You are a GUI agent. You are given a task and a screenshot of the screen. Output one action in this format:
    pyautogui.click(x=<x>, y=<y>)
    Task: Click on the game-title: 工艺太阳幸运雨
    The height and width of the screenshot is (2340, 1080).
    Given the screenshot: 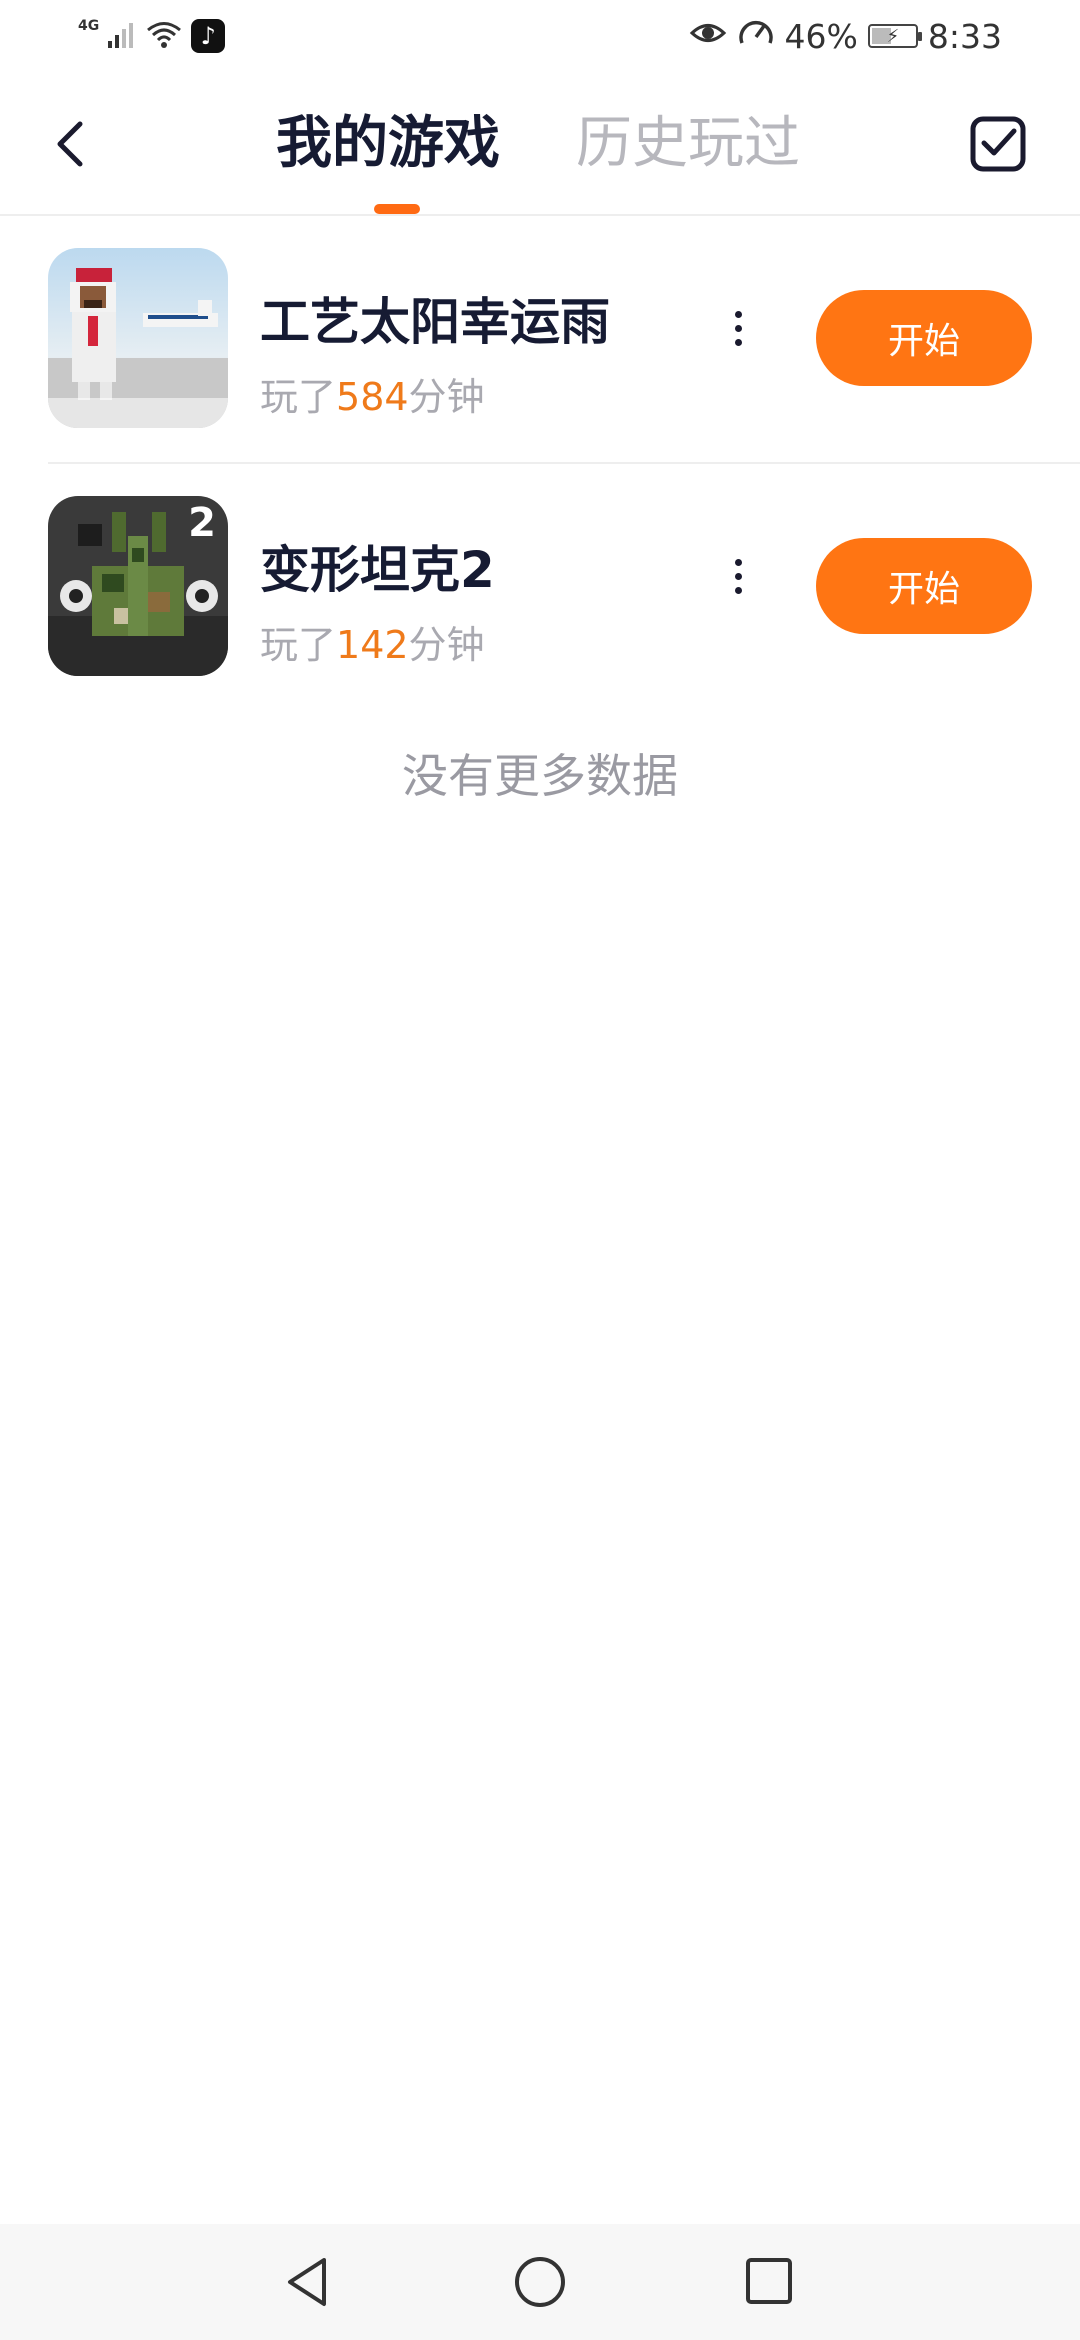 What is the action you would take?
    pyautogui.click(x=435, y=318)
    